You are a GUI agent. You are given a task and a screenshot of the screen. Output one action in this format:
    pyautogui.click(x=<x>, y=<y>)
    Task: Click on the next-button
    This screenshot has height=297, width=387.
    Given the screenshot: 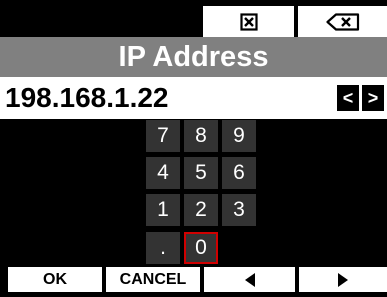 What is the action you would take?
    pyautogui.click(x=343, y=279)
    